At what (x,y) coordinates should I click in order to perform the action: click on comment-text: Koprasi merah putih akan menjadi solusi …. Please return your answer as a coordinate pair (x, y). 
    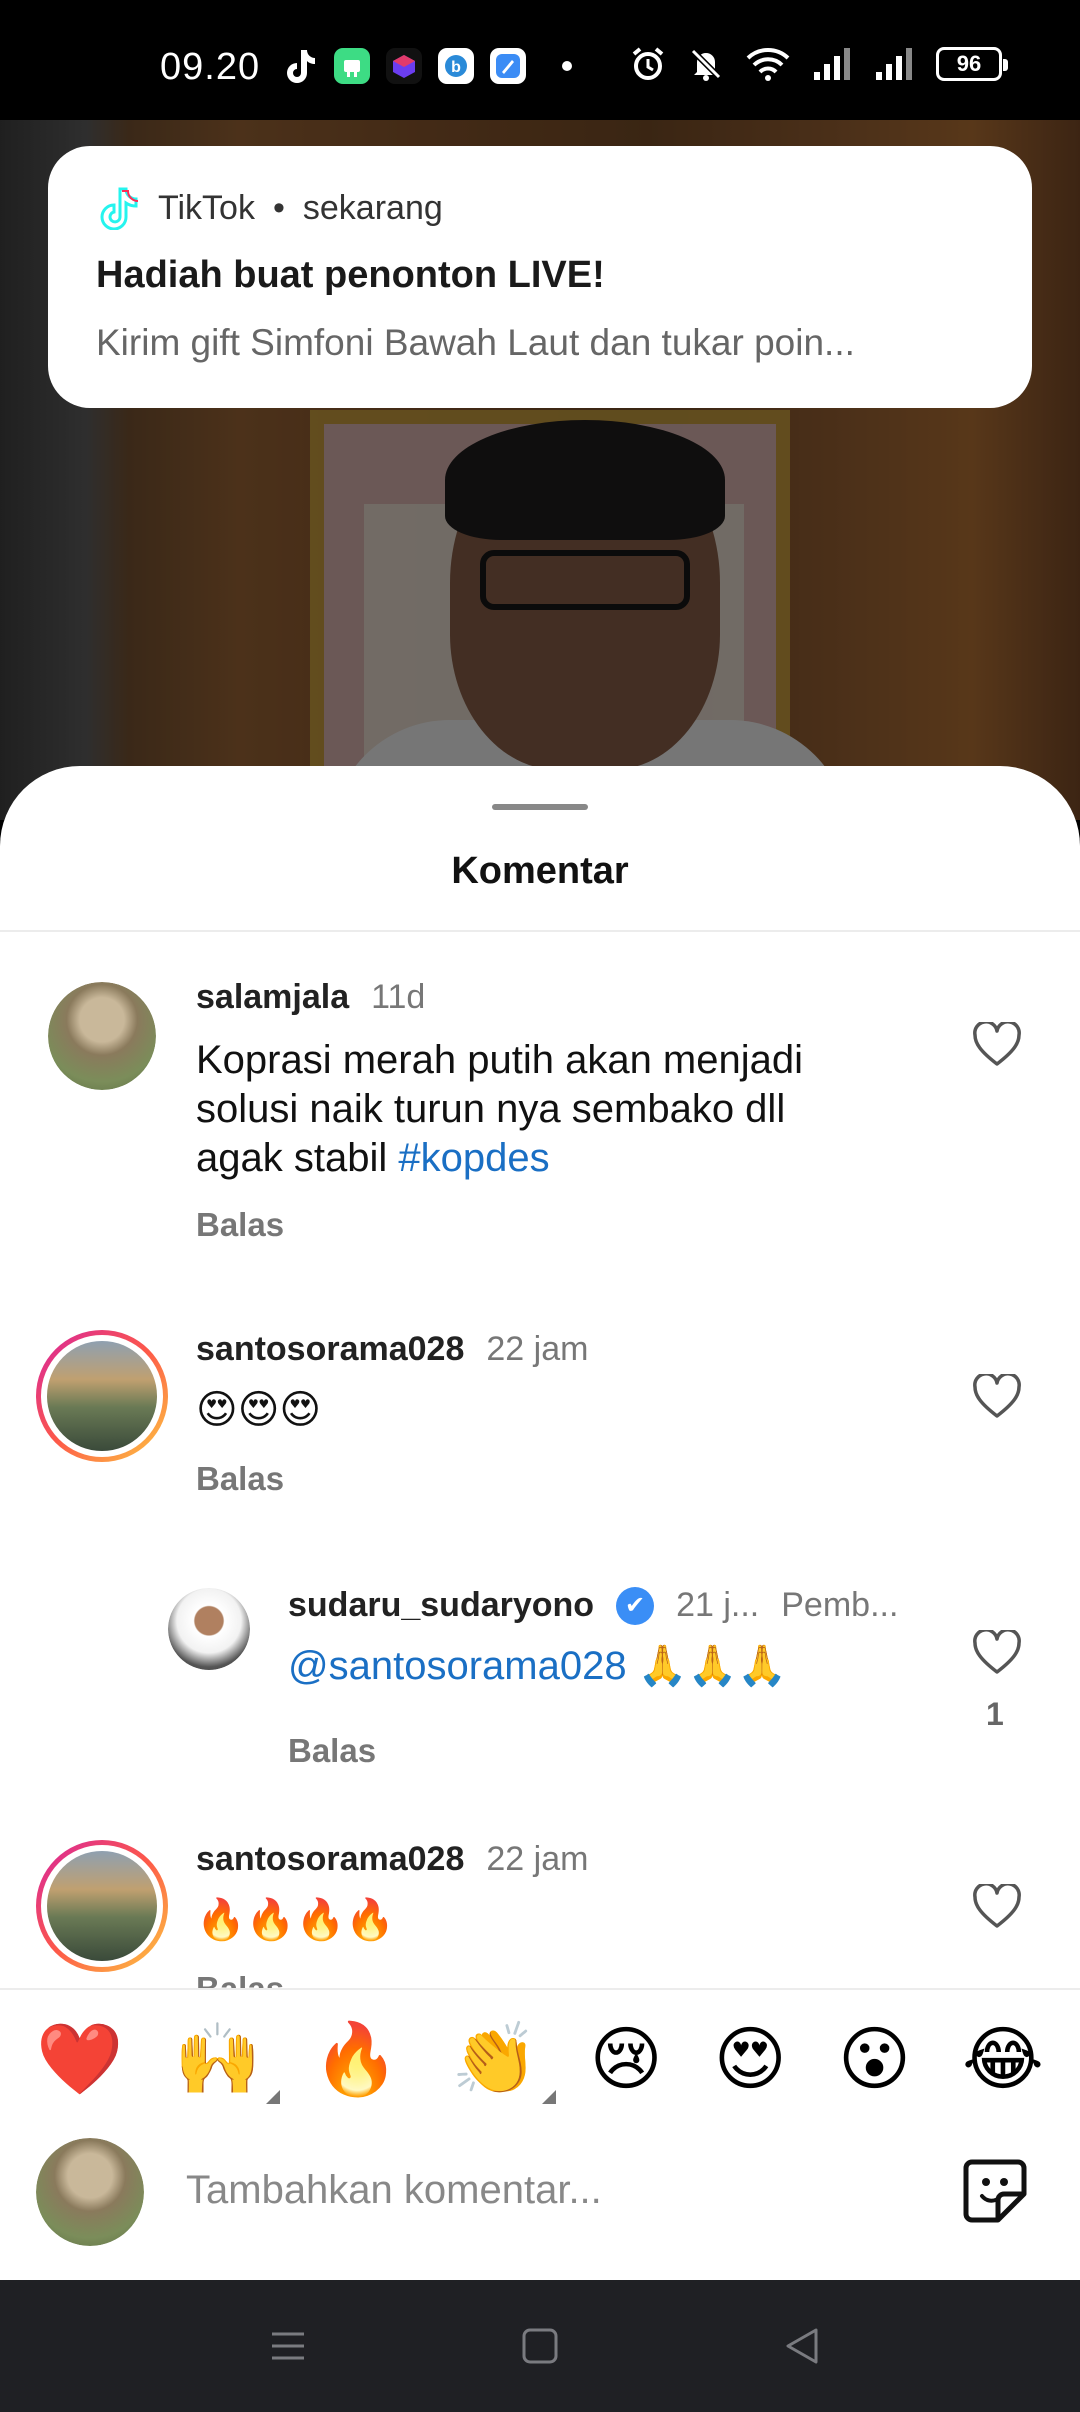
    Looking at the image, I should click on (536, 1109).